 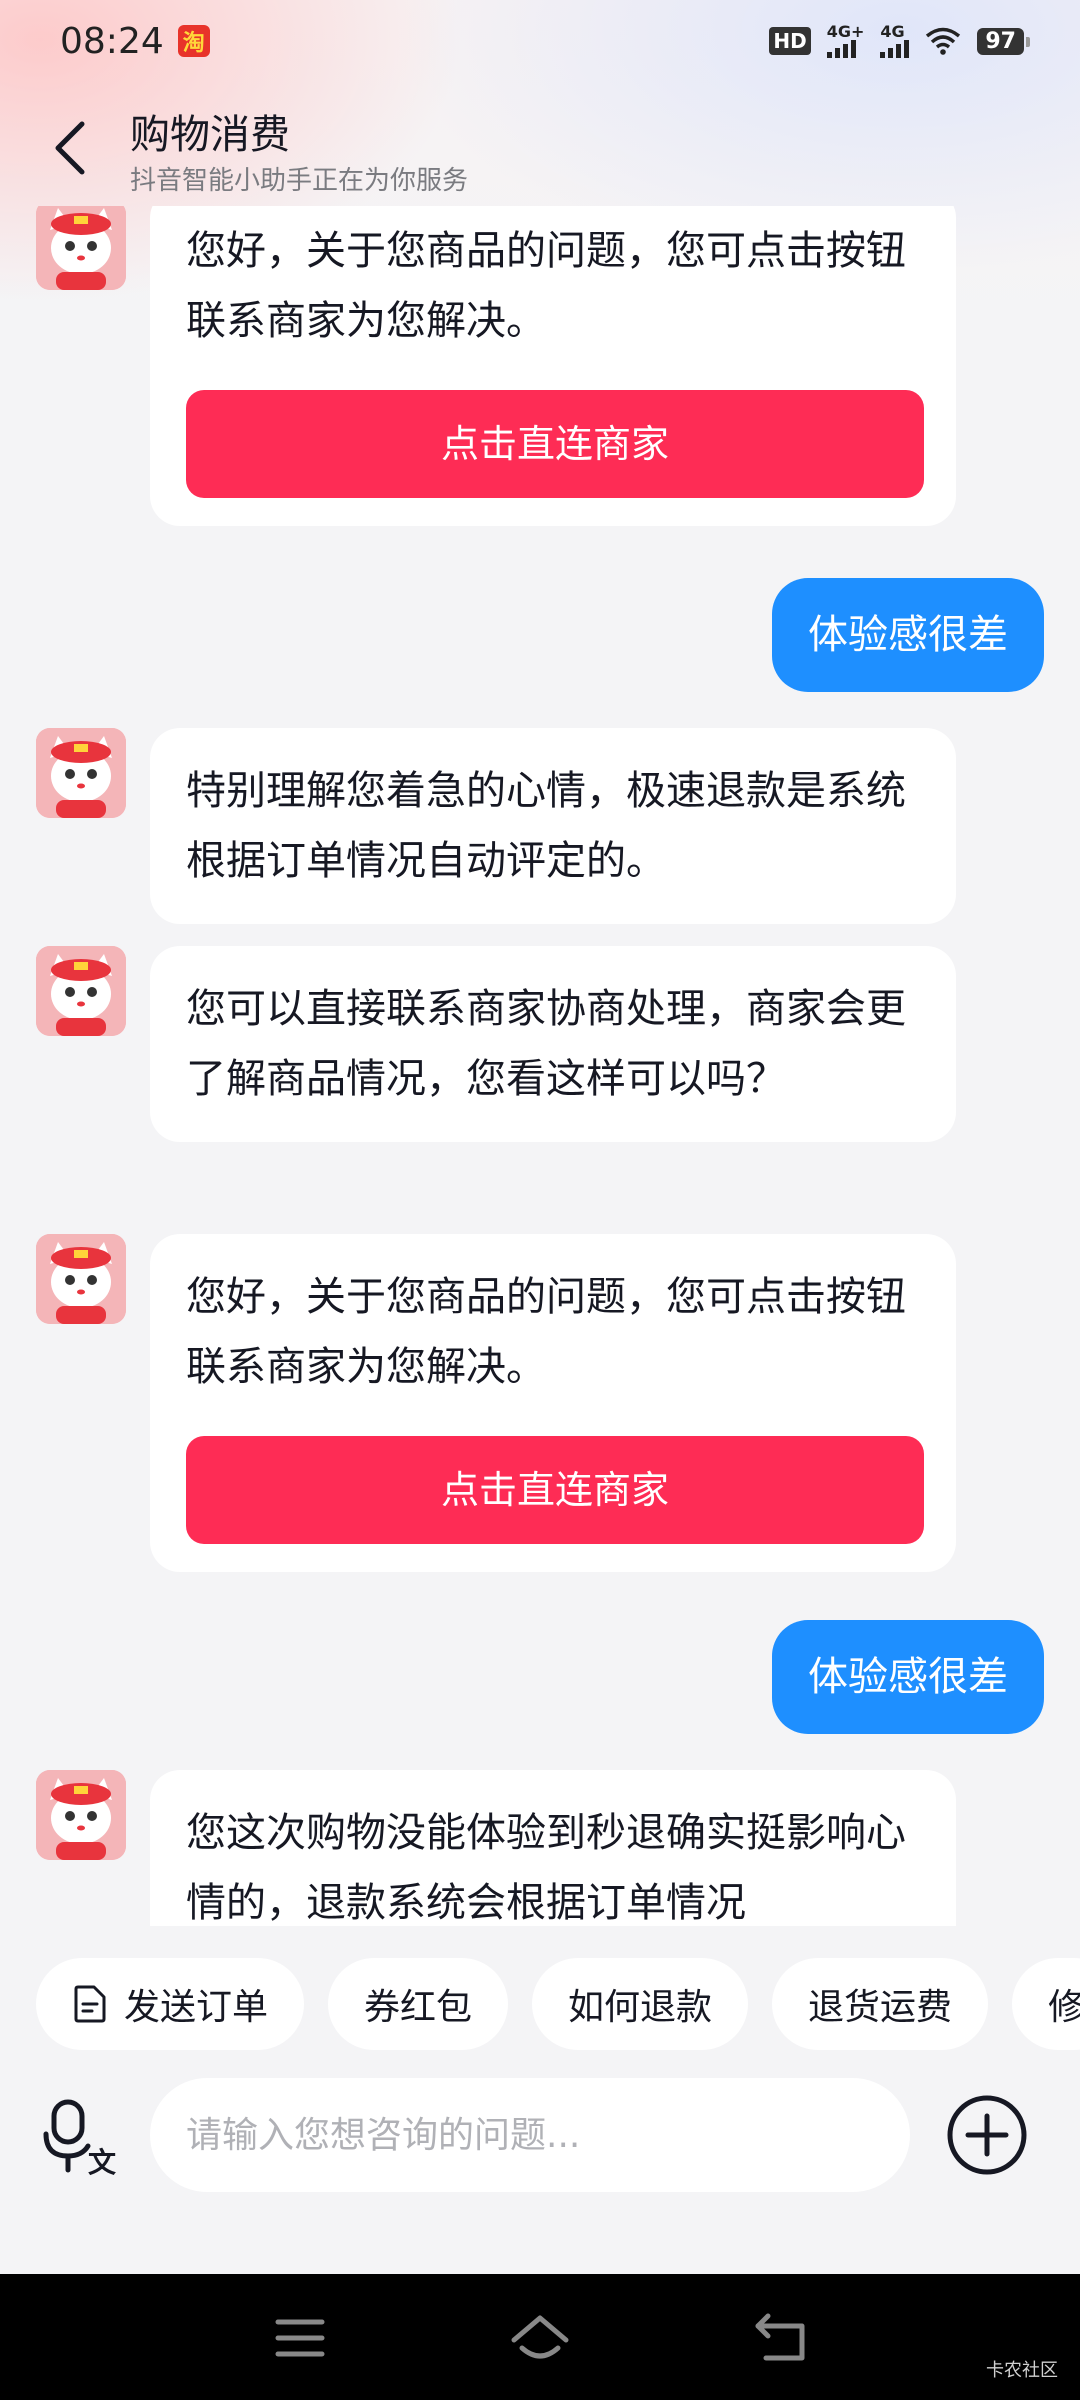 I want to click on chat-header: 购物消费 抖音智能小助手正在为你服务, so click(x=540, y=148).